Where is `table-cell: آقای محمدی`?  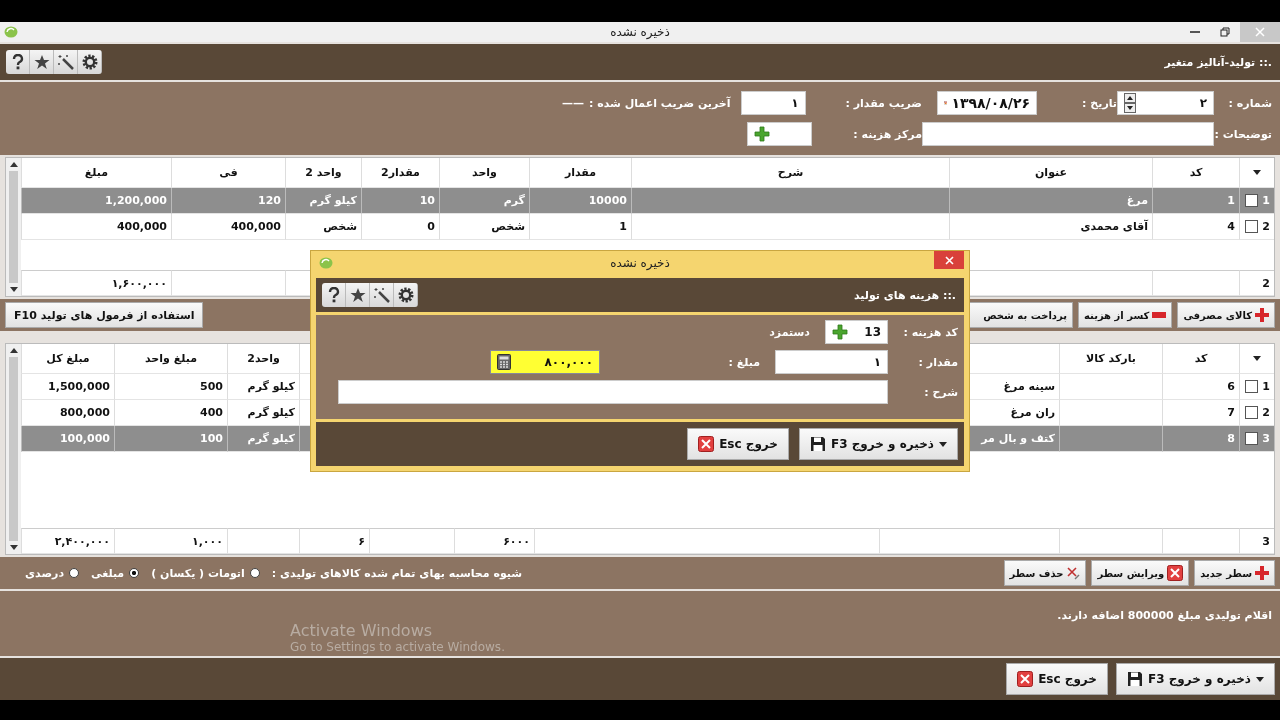 table-cell: آقای محمدی is located at coordinates (1050, 227).